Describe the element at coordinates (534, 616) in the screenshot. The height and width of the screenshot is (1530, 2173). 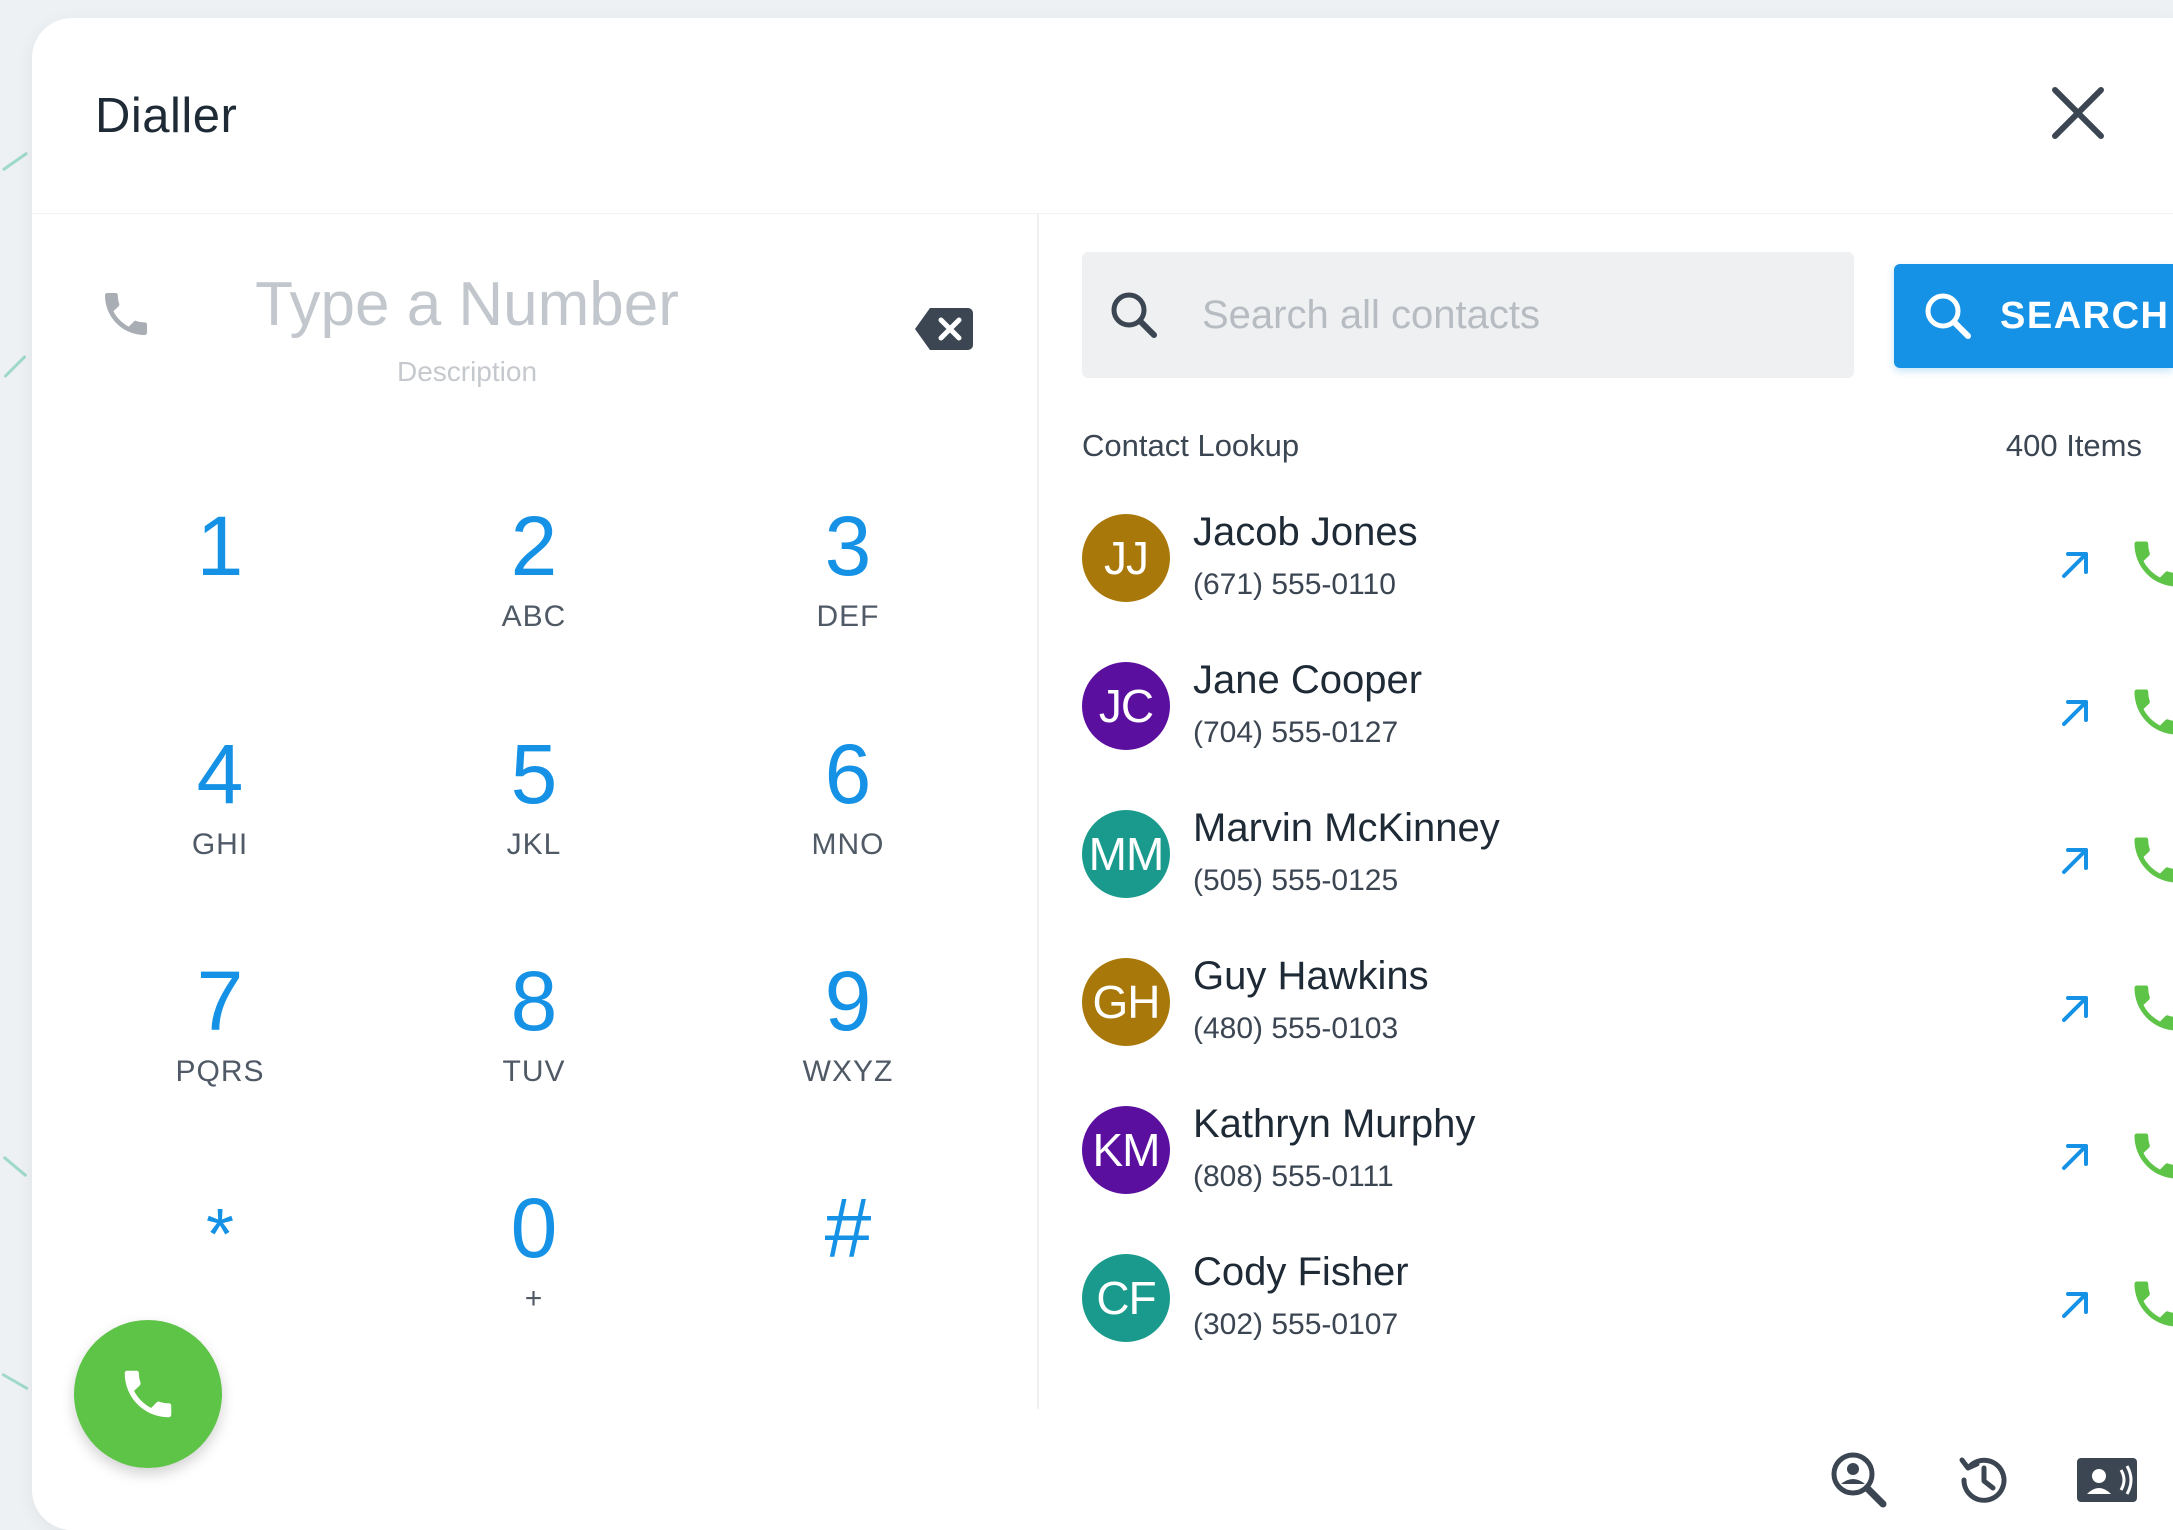
I see `key-letters: ABC` at that location.